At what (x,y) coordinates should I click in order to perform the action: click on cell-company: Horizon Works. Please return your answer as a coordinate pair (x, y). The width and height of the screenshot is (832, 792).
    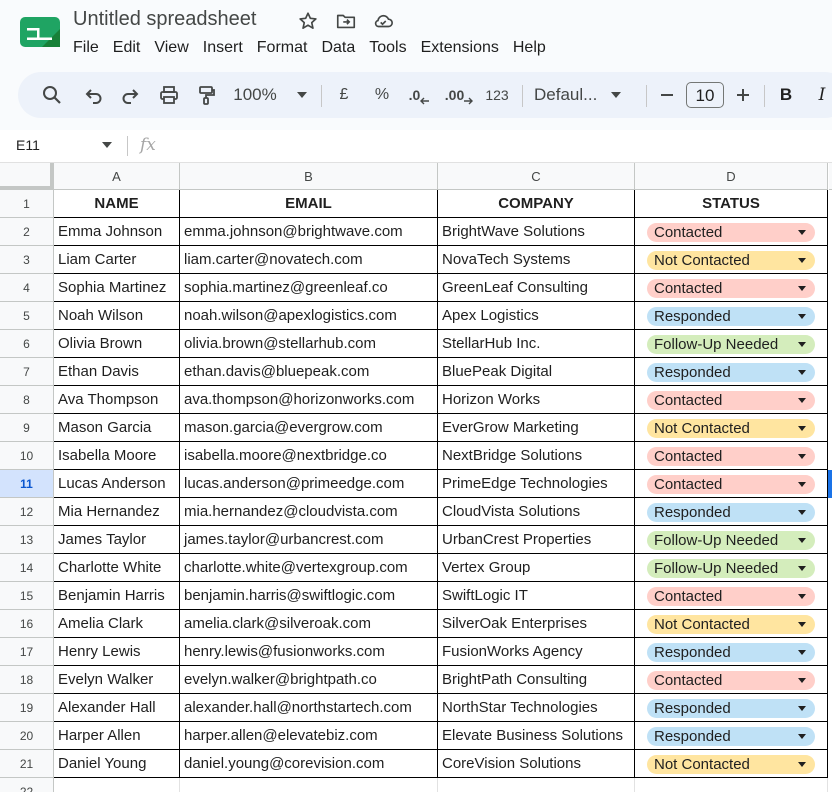
    Looking at the image, I should click on (536, 400).